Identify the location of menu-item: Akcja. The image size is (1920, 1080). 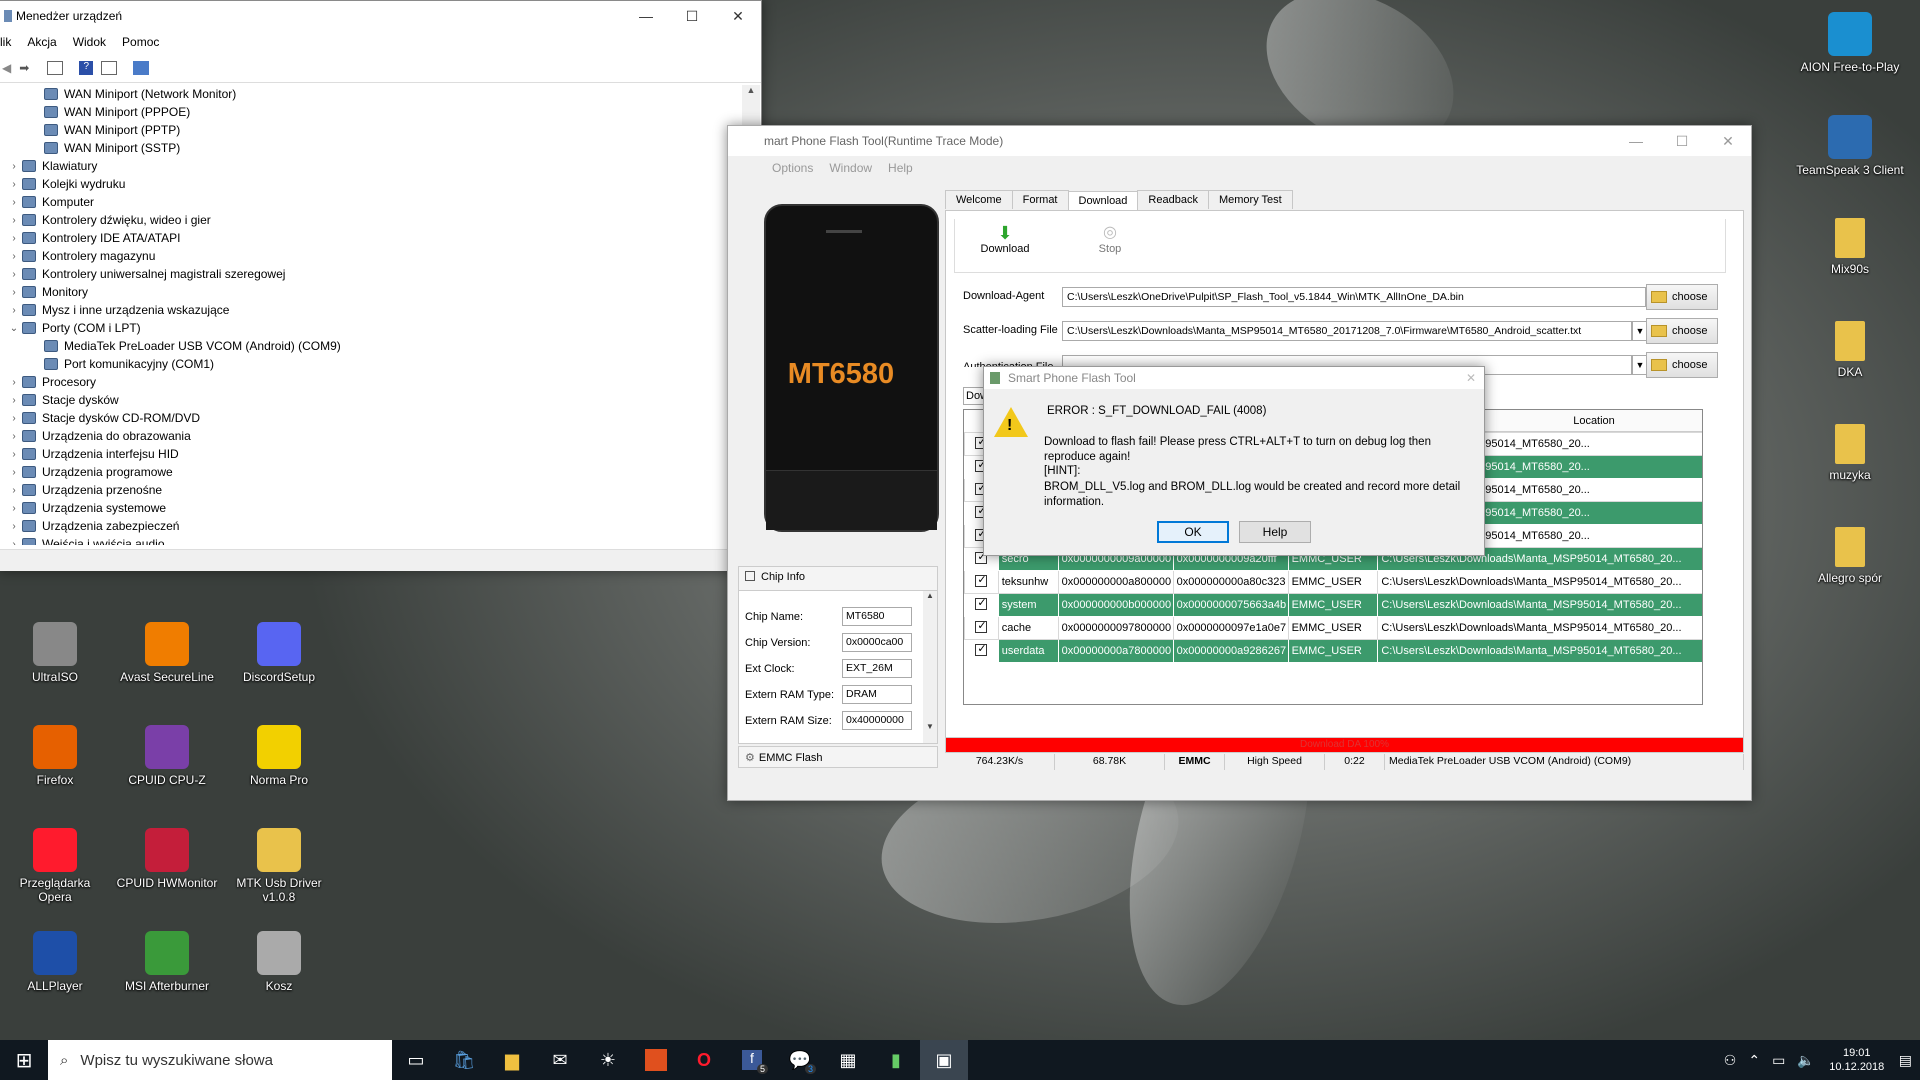
(41, 42).